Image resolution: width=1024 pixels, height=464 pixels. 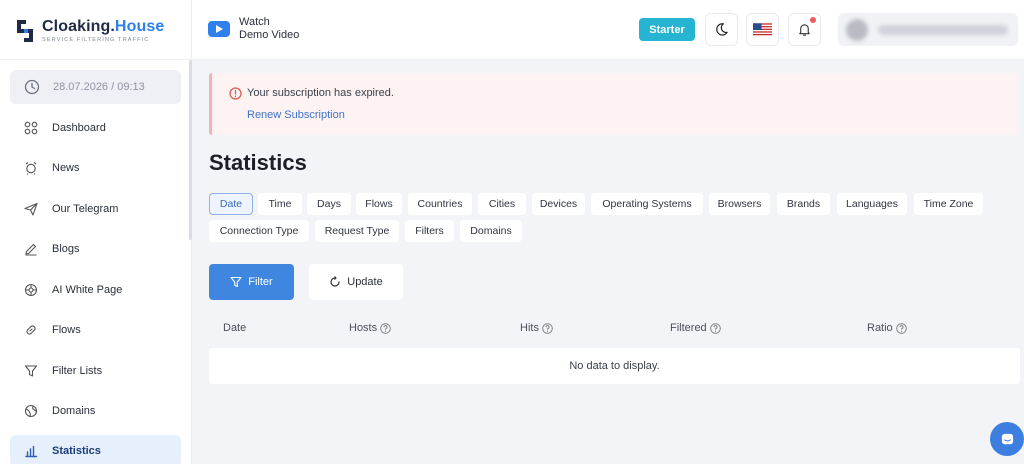 I want to click on tab-browsers: Browsers, so click(x=739, y=204).